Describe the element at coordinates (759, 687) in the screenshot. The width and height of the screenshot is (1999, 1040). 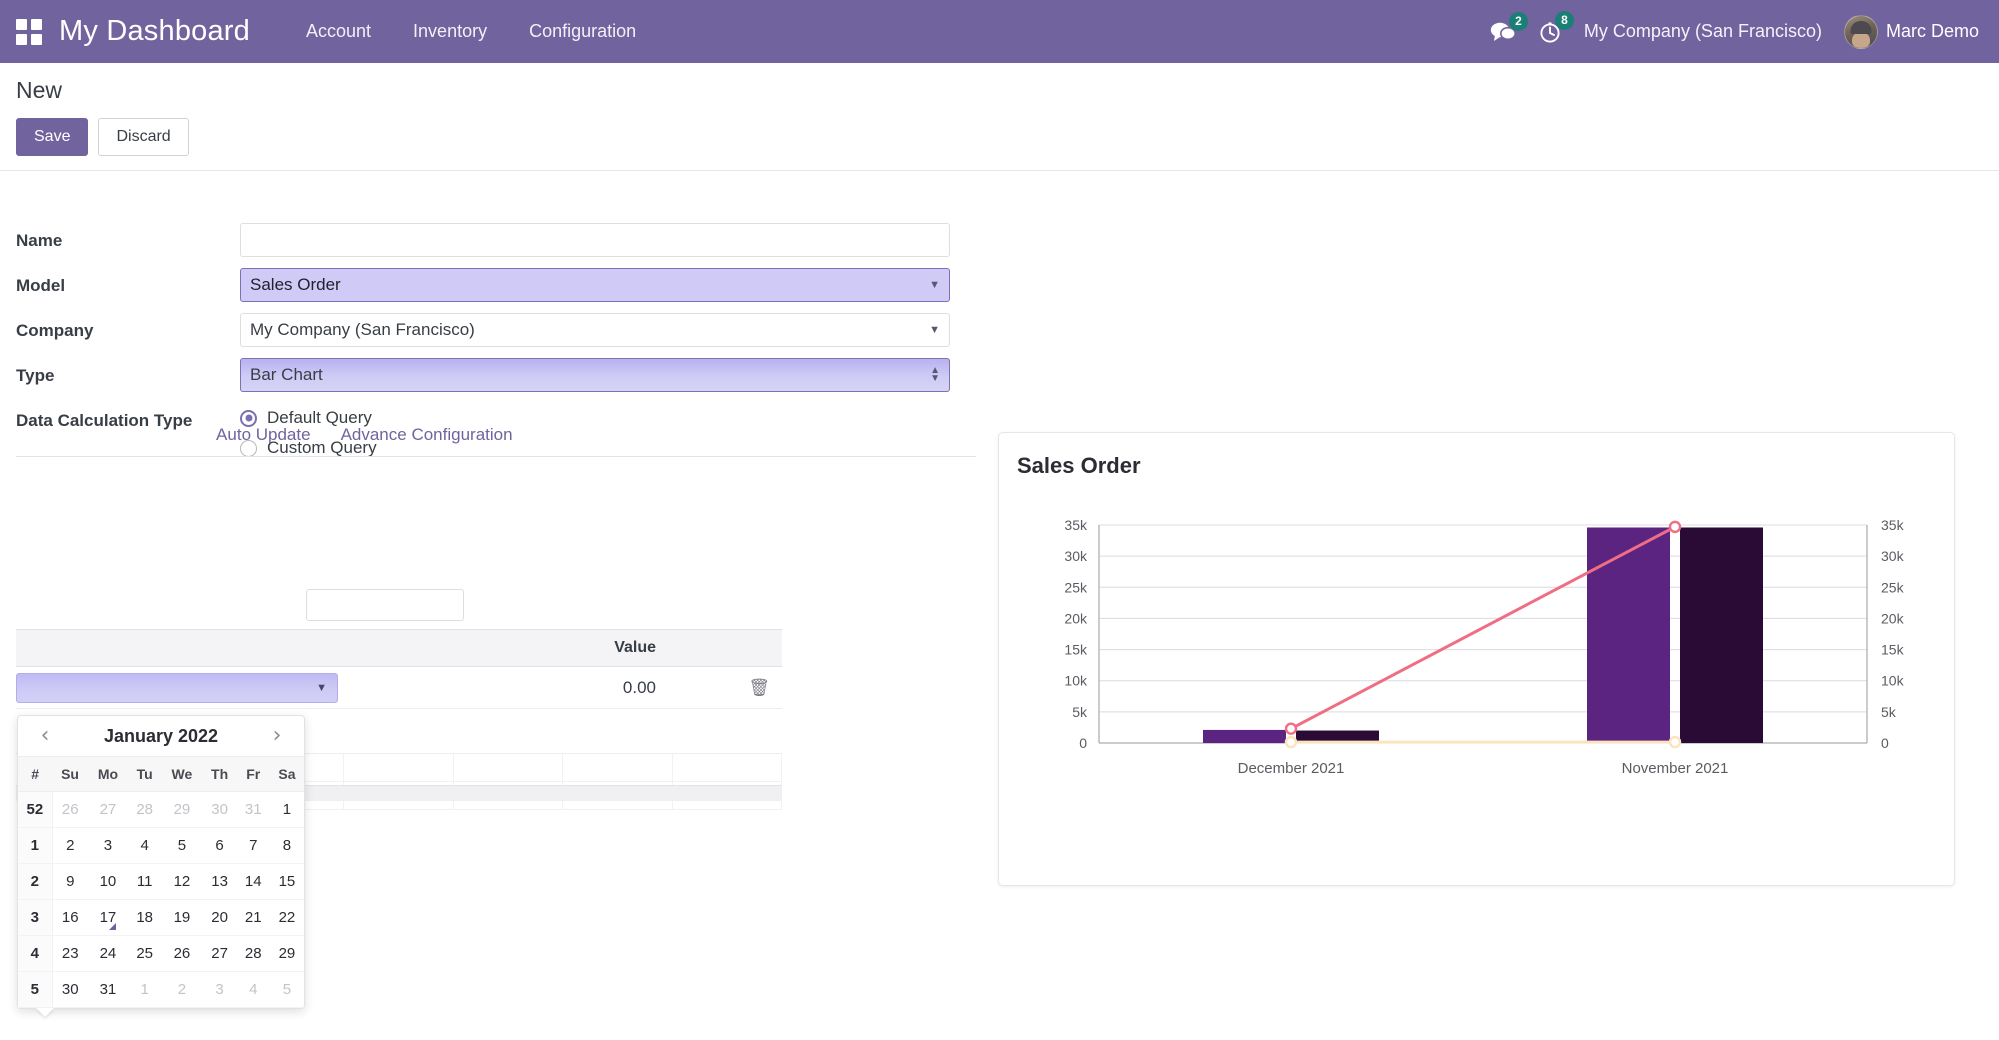
I see `trash-icon: 🗑` at that location.